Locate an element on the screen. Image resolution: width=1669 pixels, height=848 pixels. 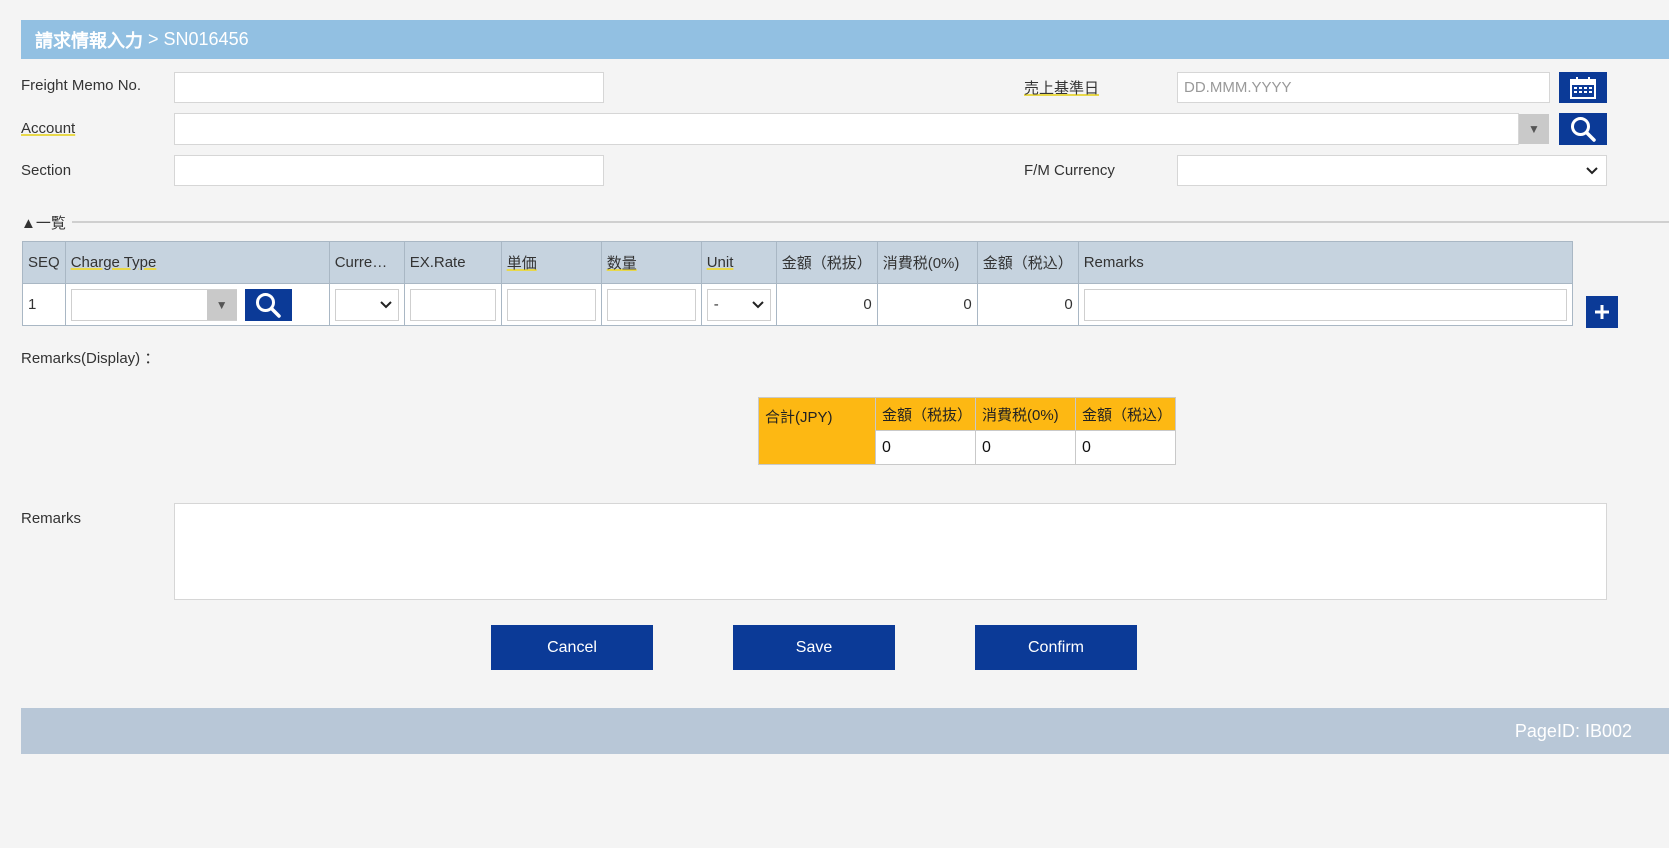
freight-memo-label: Freight Memo No. is located at coordinates (81, 85).